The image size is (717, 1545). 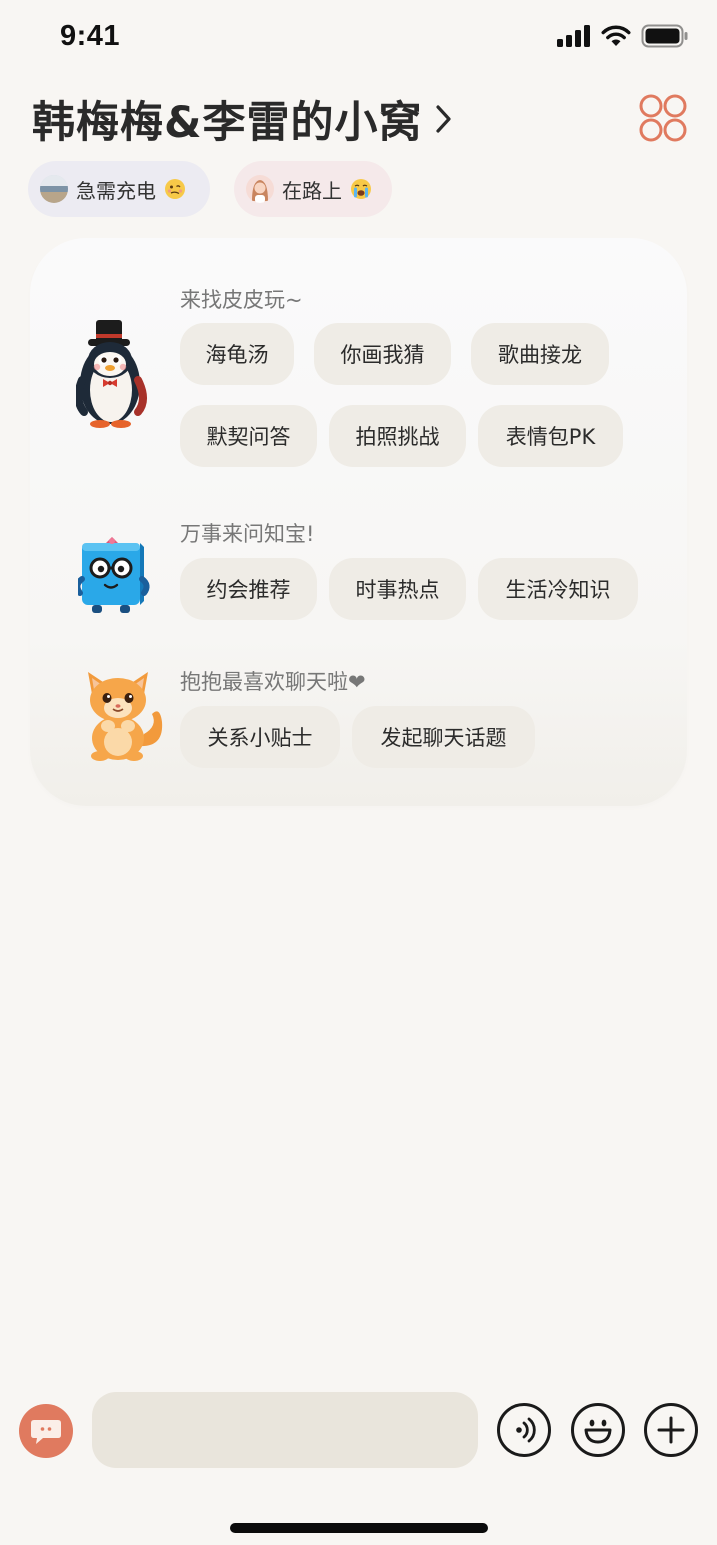 I want to click on grid-menu-button, so click(x=663, y=118).